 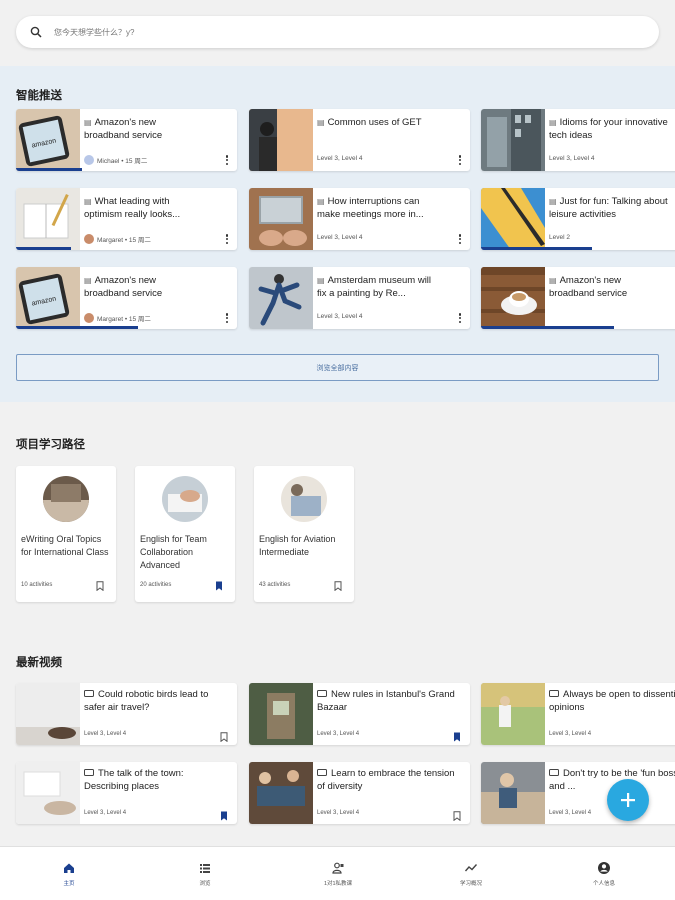 What do you see at coordinates (115, 160) in the screenshot?
I see `recommend-card-meta: Michael • 15 周二` at bounding box center [115, 160].